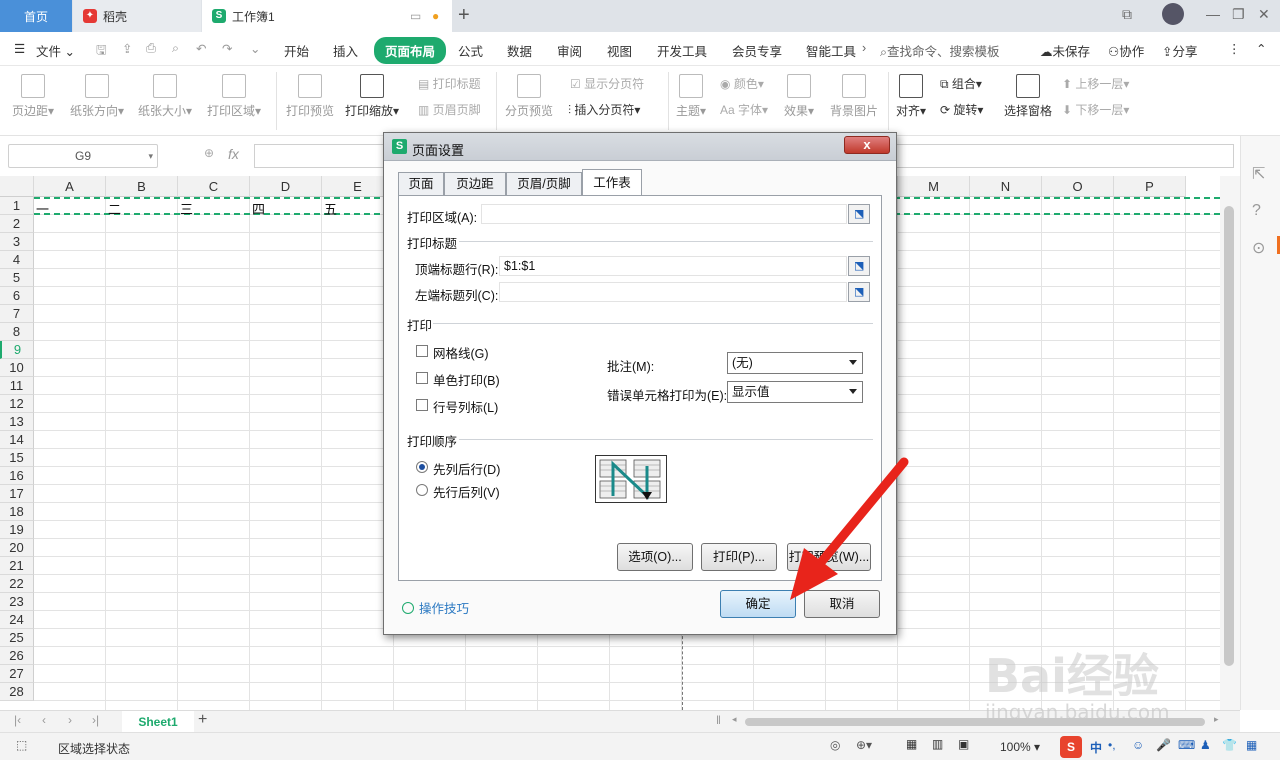 The width and height of the screenshot is (1280, 760). I want to click on ime-mode: 中, so click(1096, 747).